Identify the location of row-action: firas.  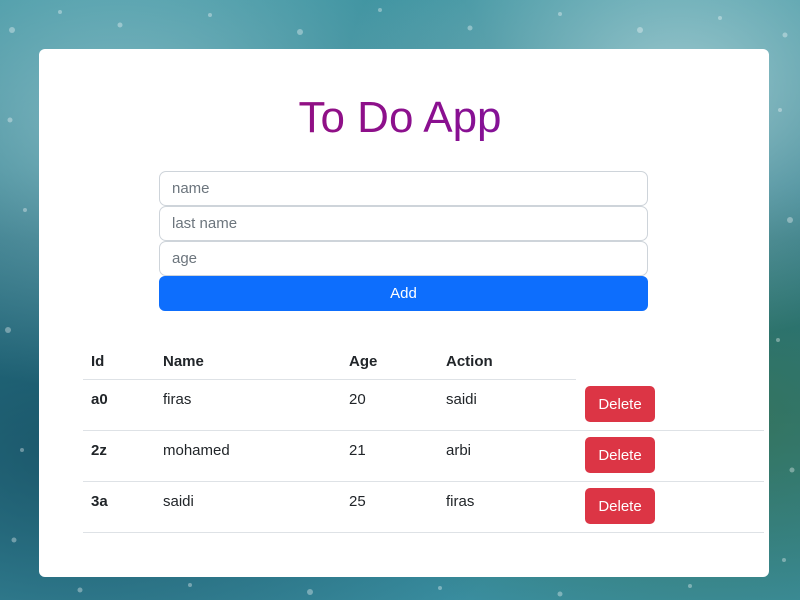
(460, 501).